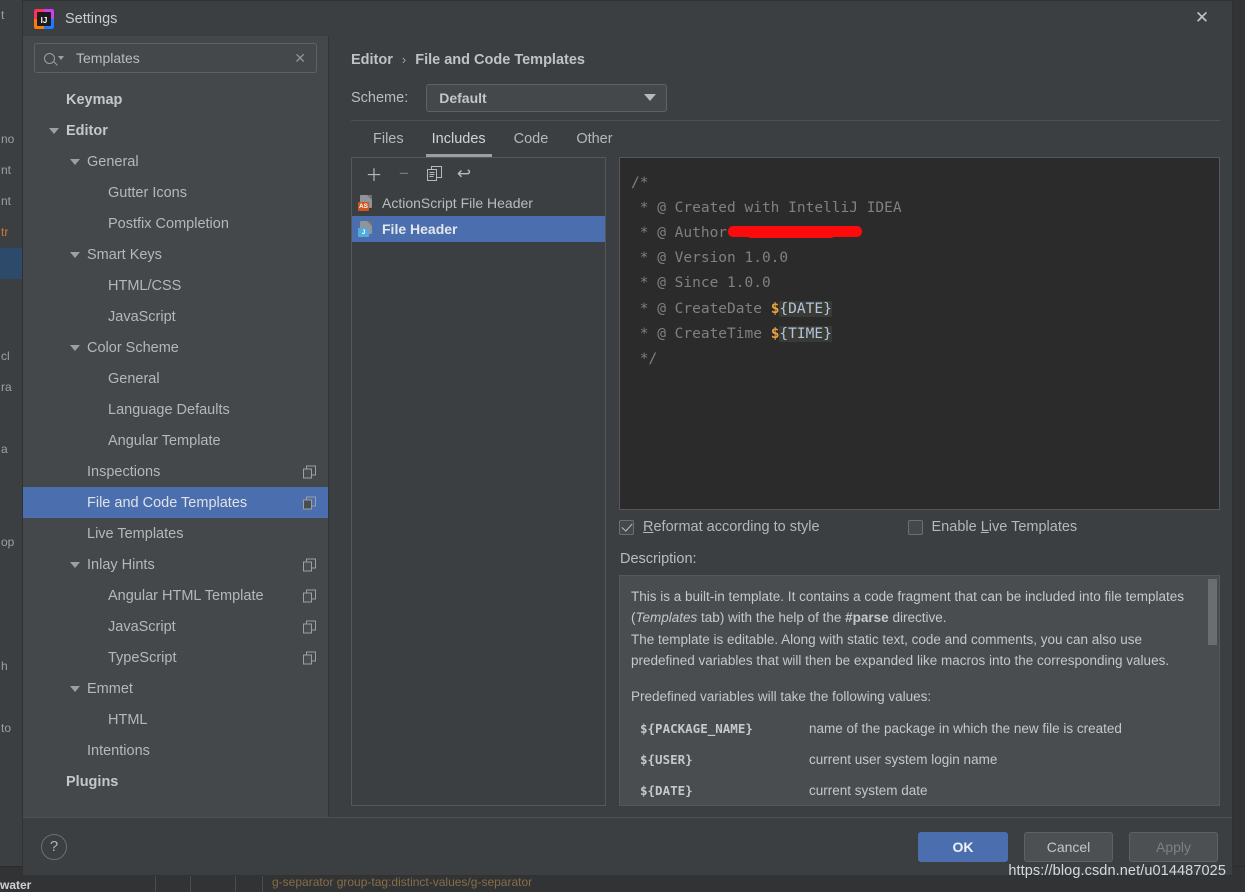  What do you see at coordinates (175, 99) in the screenshot?
I see `sidebar-item-keymap: Keymap` at bounding box center [175, 99].